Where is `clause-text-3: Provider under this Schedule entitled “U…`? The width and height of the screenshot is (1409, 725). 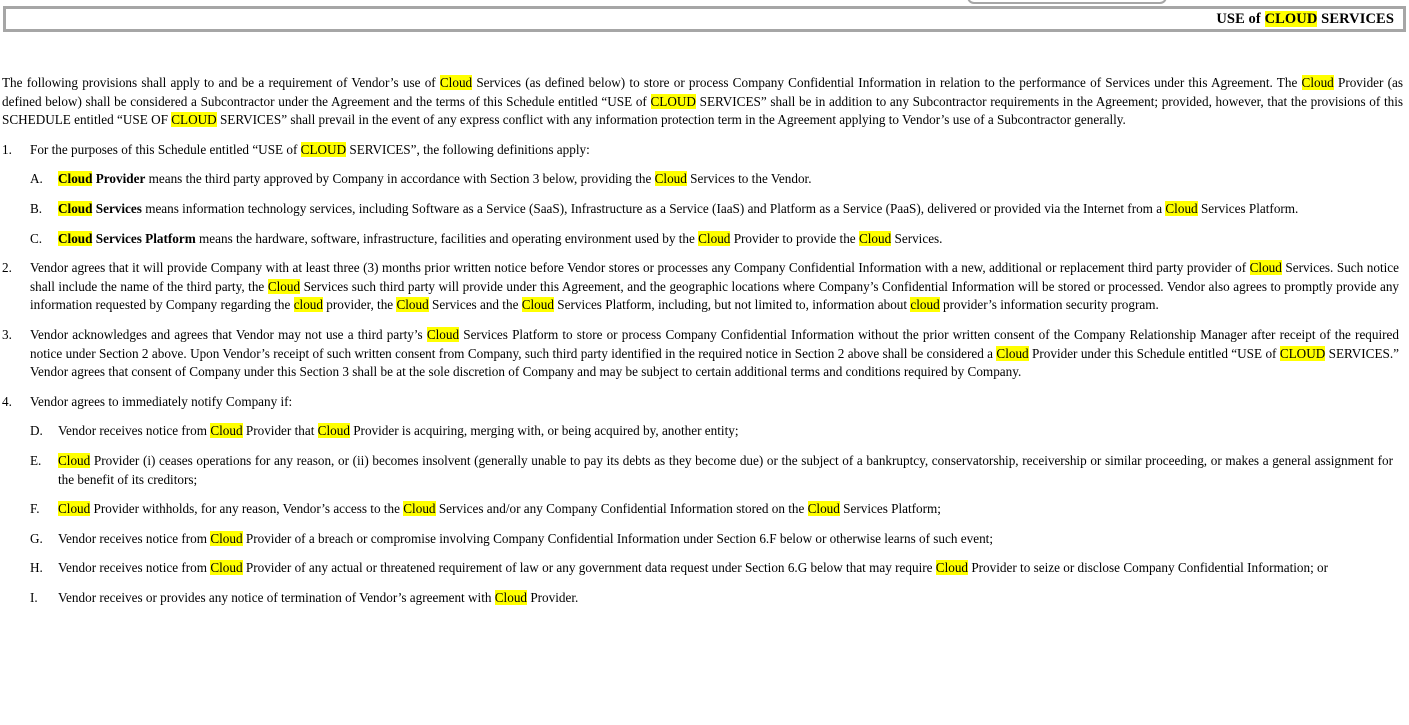 clause-text-3: Provider under this Schedule entitled “U… is located at coordinates (1154, 353).